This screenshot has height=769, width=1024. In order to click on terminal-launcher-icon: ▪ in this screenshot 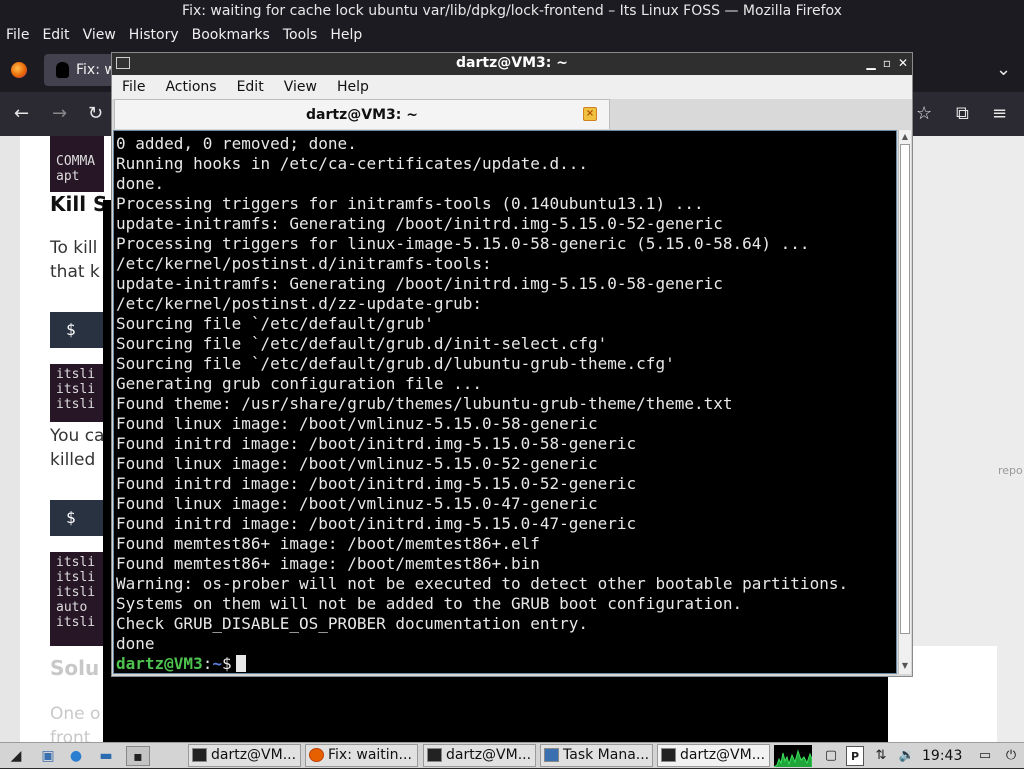, I will do `click(138, 756)`.